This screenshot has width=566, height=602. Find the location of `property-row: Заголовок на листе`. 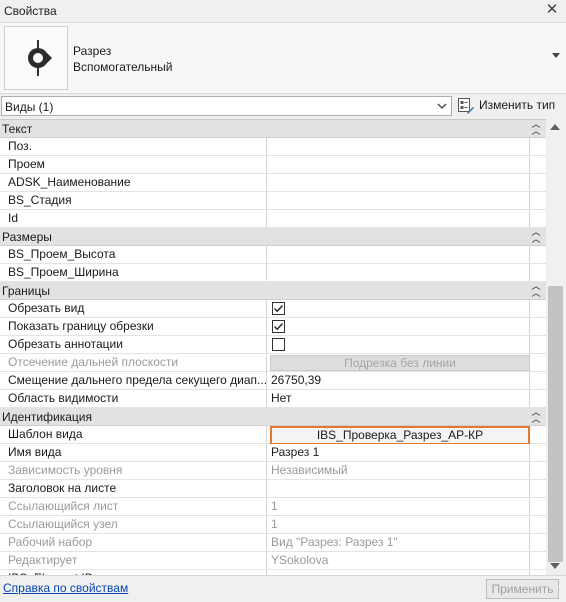

property-row: Заголовок на листе is located at coordinates (273, 489).